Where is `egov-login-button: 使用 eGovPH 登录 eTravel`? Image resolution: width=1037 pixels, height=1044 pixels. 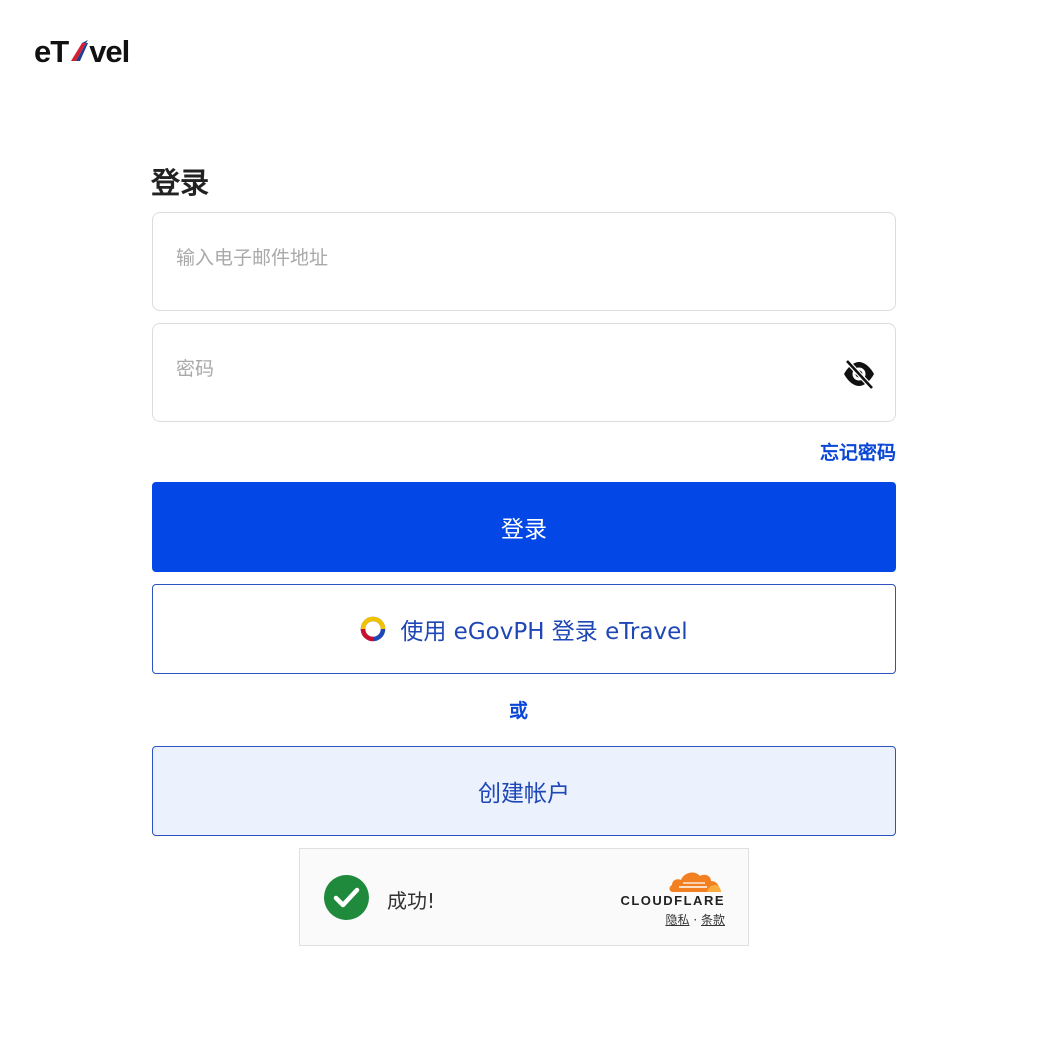 egov-login-button: 使用 eGovPH 登录 eTravel is located at coordinates (524, 629).